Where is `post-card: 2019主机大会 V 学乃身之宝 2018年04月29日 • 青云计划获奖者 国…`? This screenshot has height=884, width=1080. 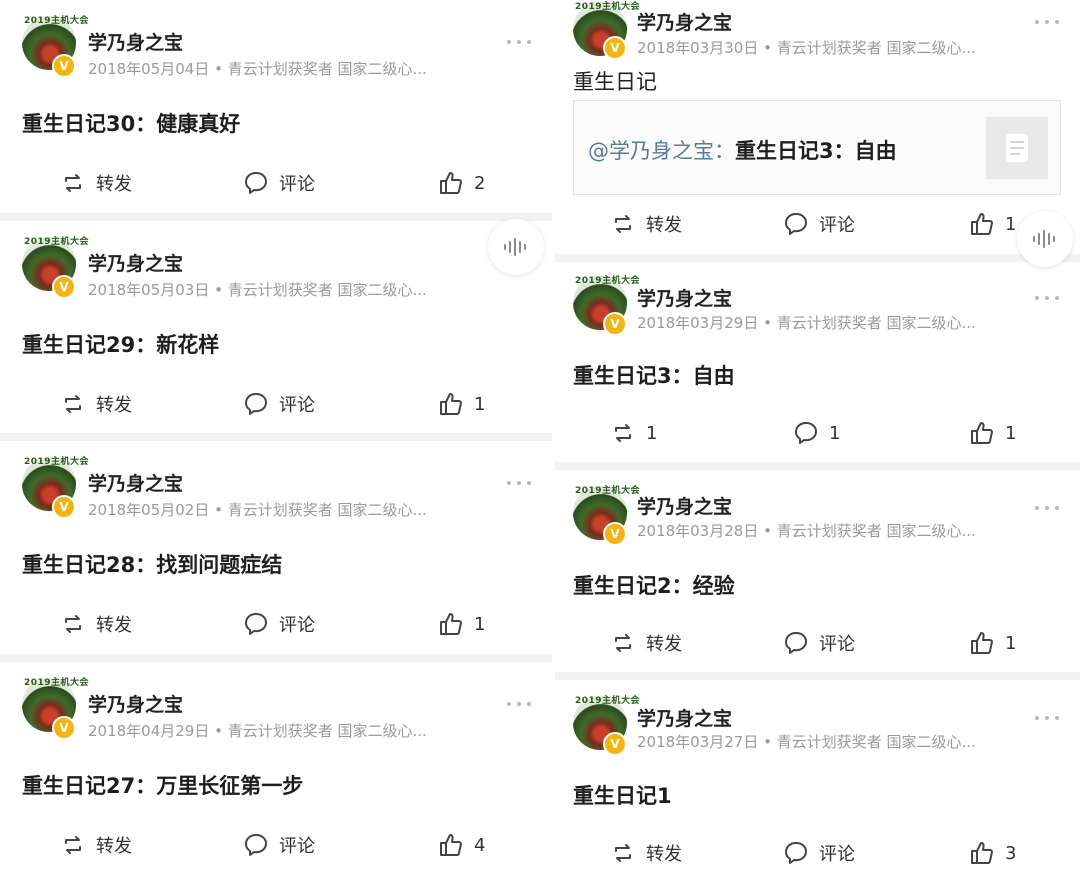 post-card: 2019主机大会 V 学乃身之宝 2018年04月29日 • 青云计划获奖者 国… is located at coordinates (276, 773).